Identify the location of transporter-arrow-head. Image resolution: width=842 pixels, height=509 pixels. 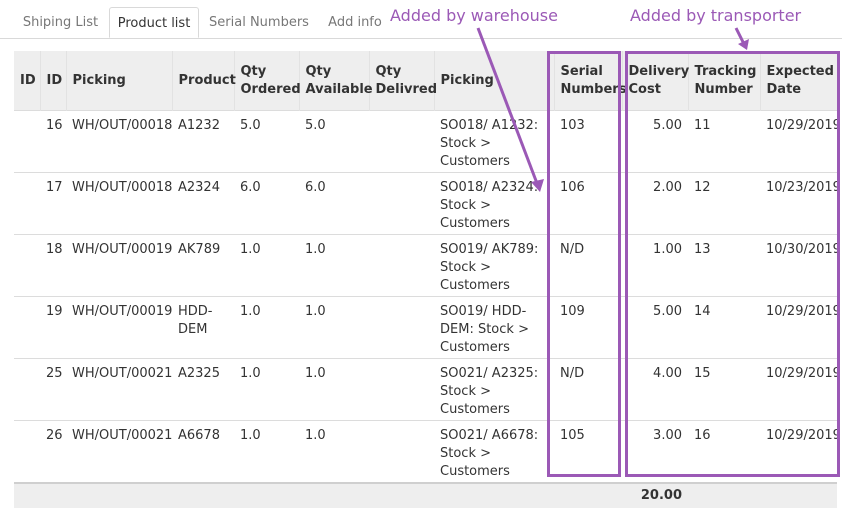
(743, 44).